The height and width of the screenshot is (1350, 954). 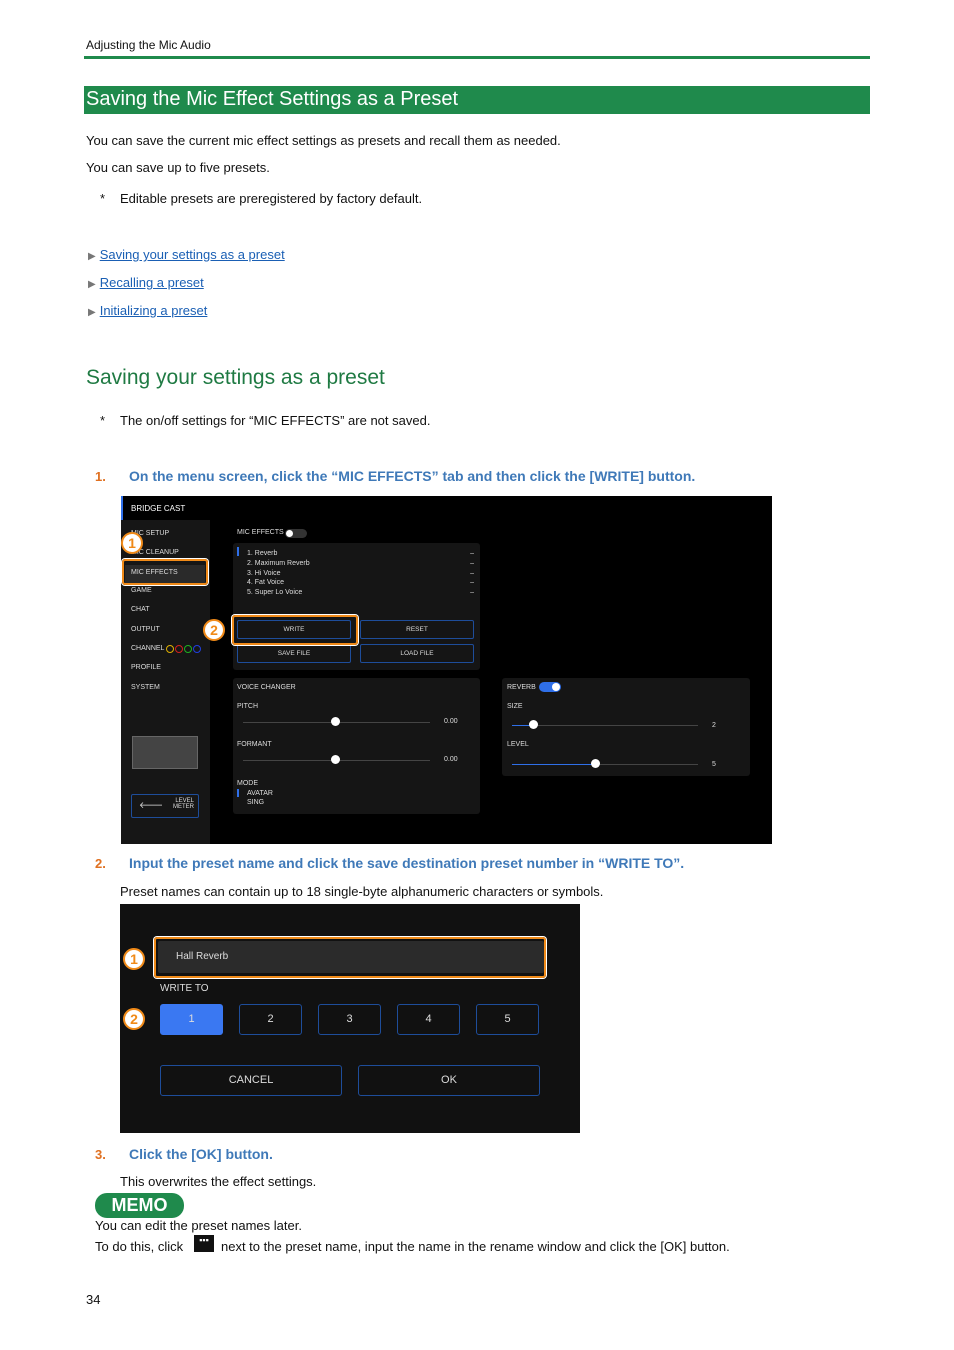 I want to click on channel-color-rings, so click(x=183, y=649).